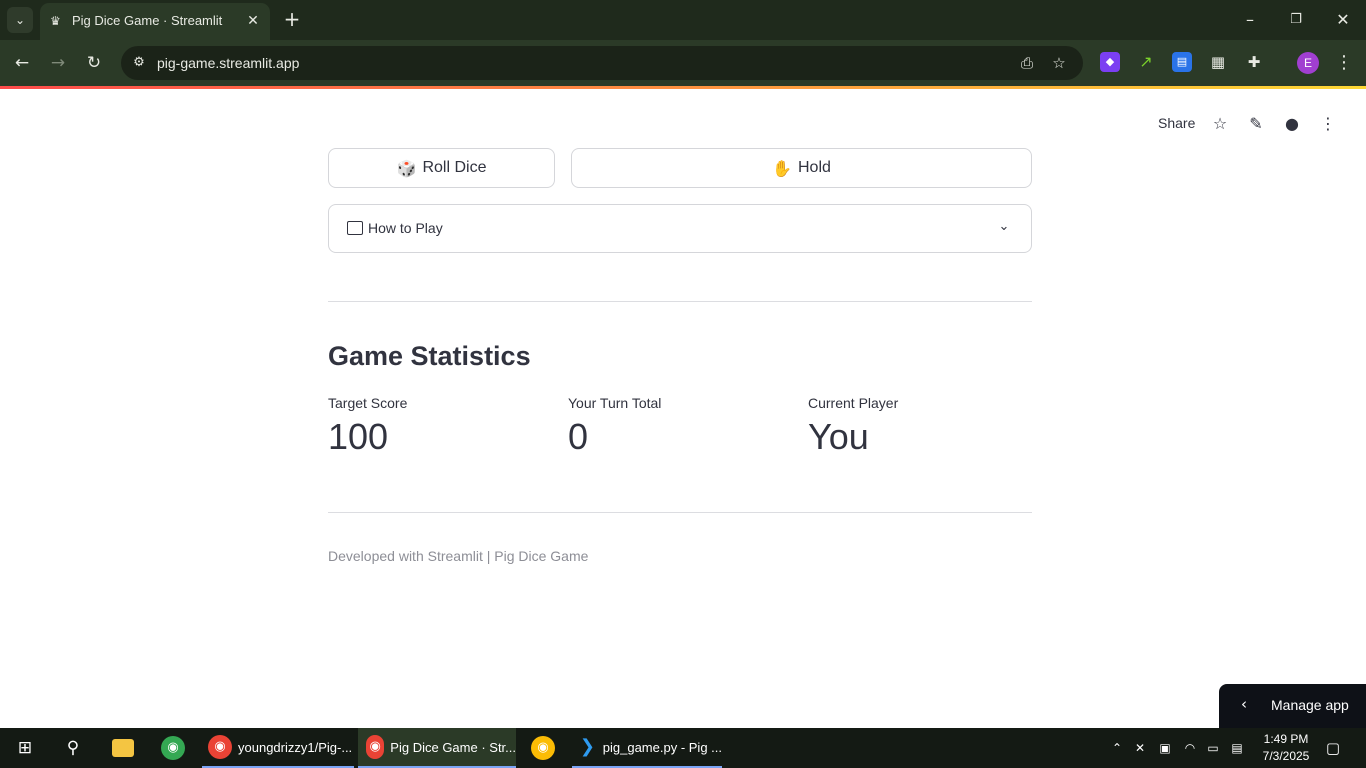 This screenshot has width=1366, height=768. I want to click on notification-badge-icon: ▤, so click(1237, 748).